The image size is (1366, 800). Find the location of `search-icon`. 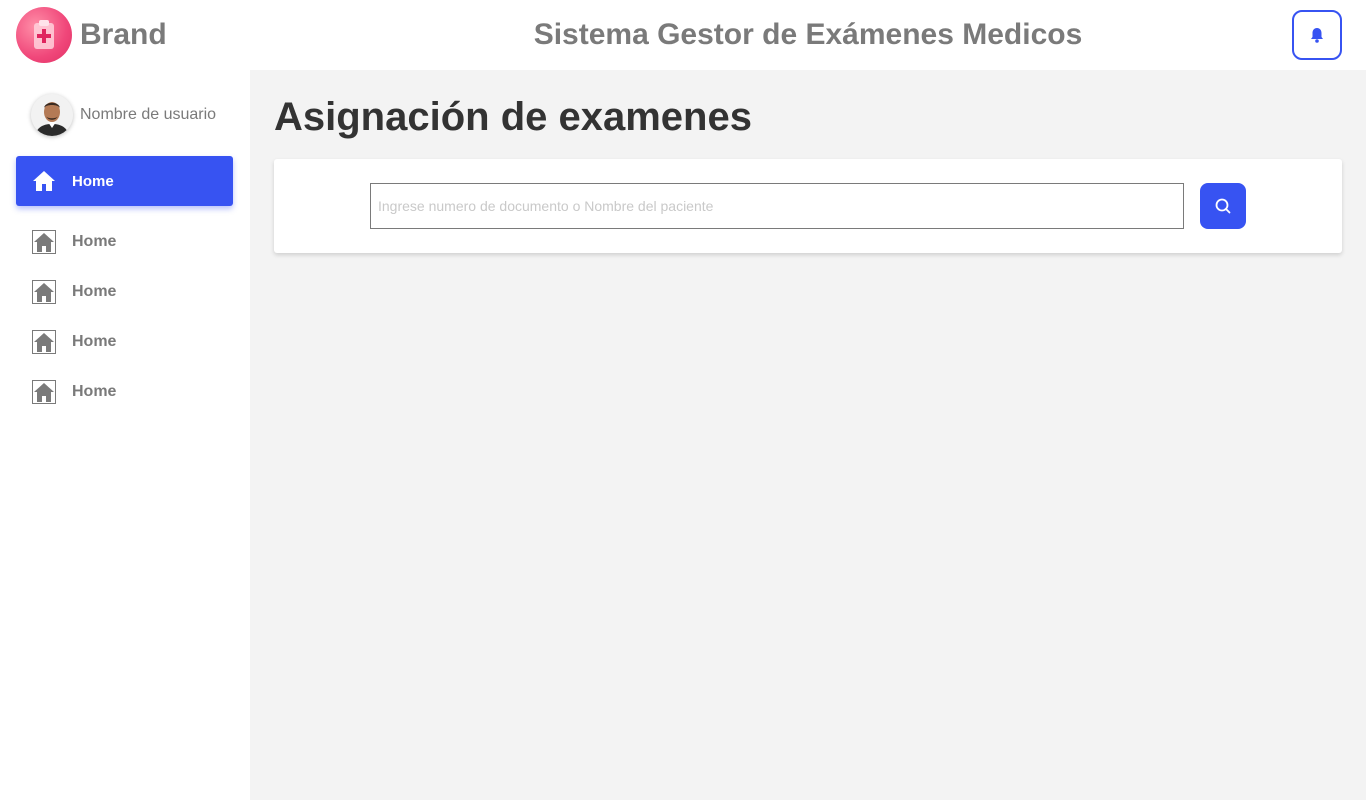

search-icon is located at coordinates (1223, 206).